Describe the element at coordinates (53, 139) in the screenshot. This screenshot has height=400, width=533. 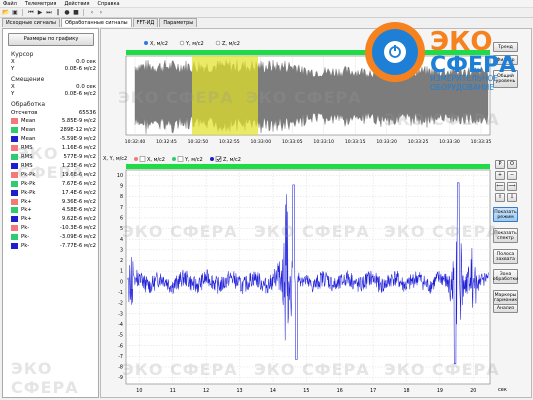
I see `stat-row: Mean -5.59E-9 м/с2` at that location.